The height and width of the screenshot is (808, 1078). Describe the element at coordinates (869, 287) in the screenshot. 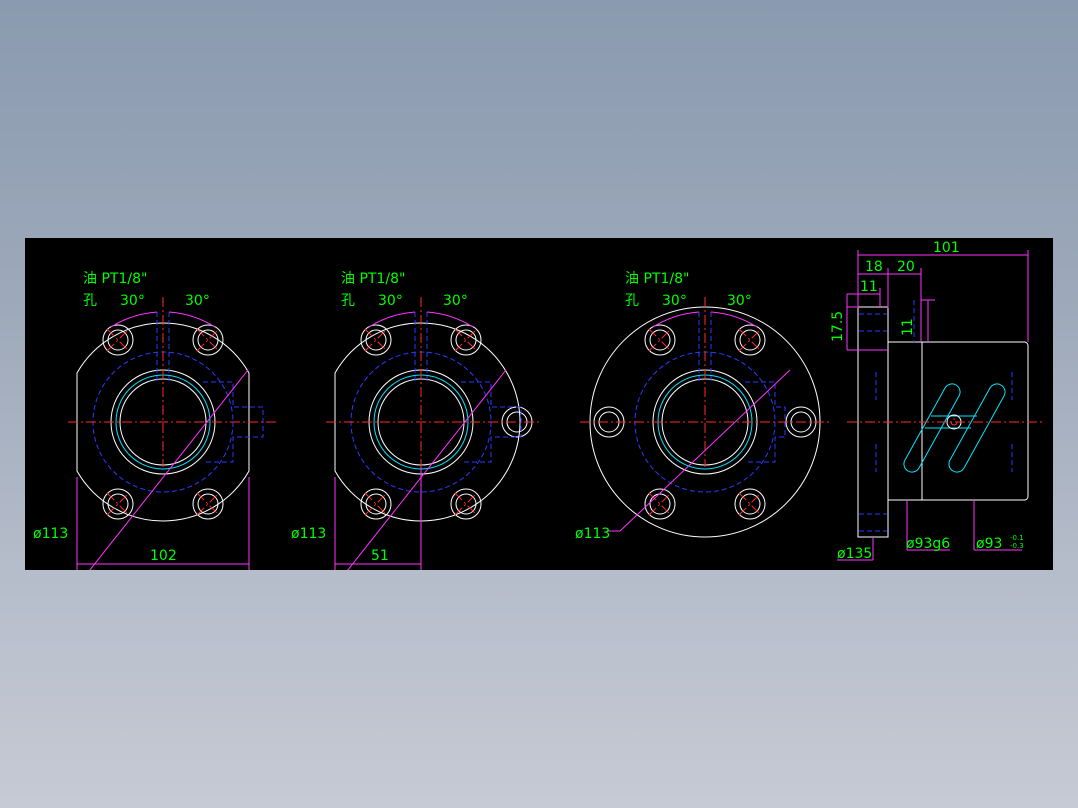

I see `dim-11-top-label: 11` at that location.